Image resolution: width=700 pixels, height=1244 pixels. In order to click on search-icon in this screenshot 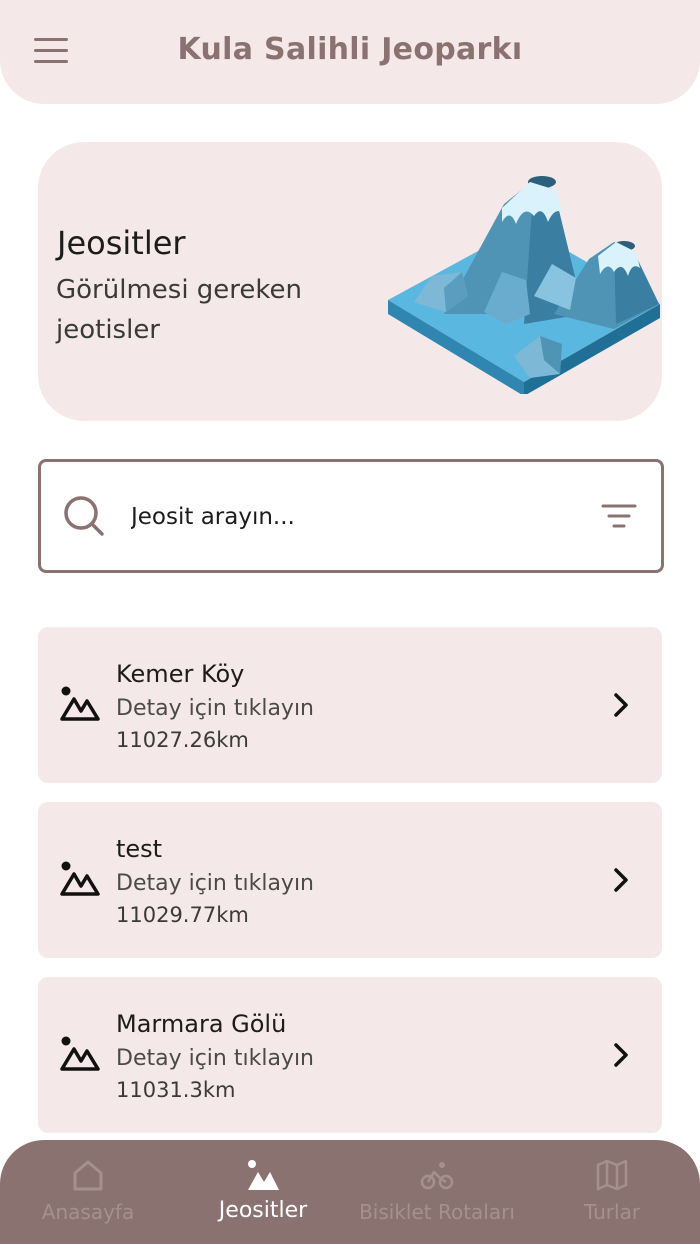, I will do `click(84, 516)`.